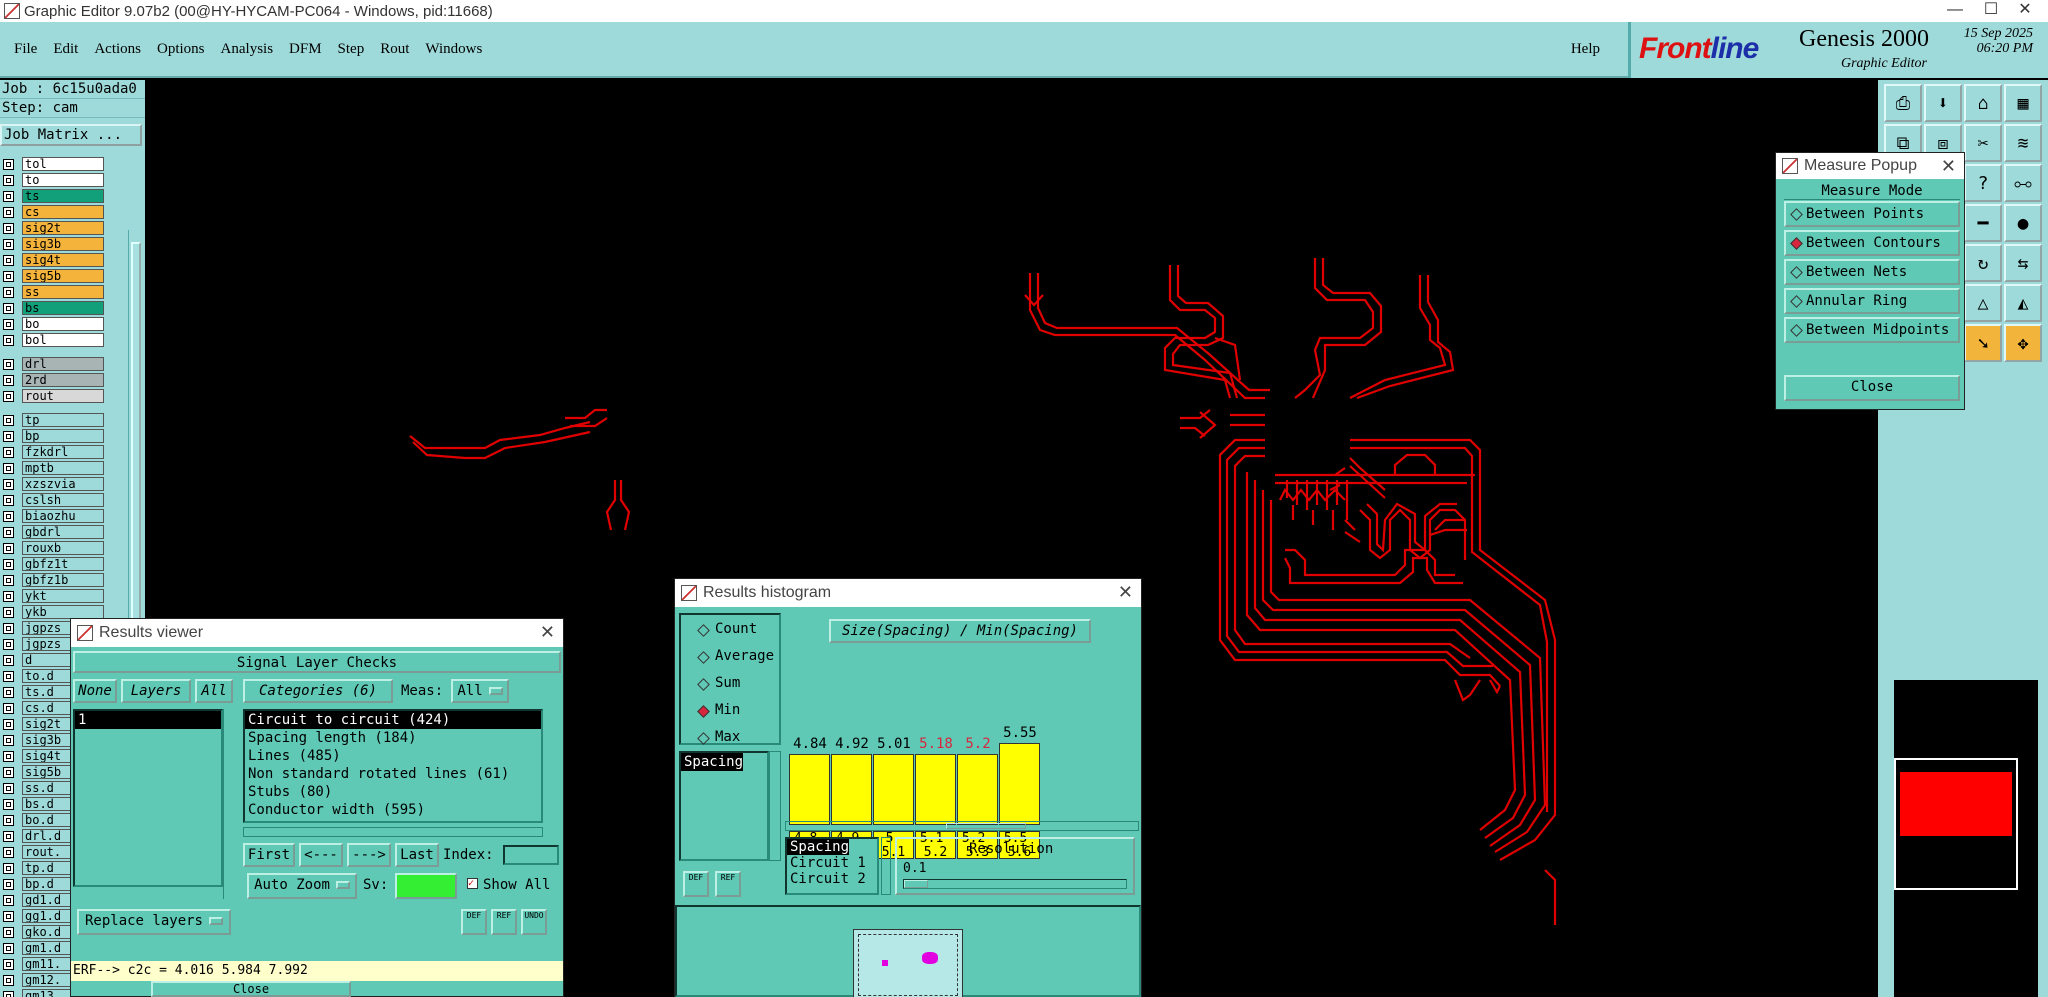 This screenshot has width=2048, height=997. Describe the element at coordinates (832, 879) in the screenshot. I see `bottom-list-item: Circuit 2` at that location.